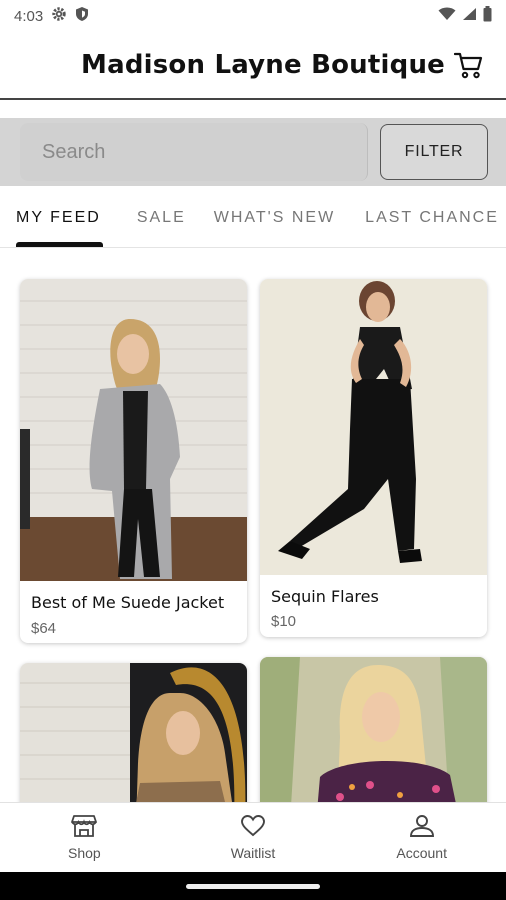 This screenshot has height=900, width=506. I want to click on feed-tabs: MY FEED SALE WHAT'S NEW LAST CHANCE, so click(253, 218).